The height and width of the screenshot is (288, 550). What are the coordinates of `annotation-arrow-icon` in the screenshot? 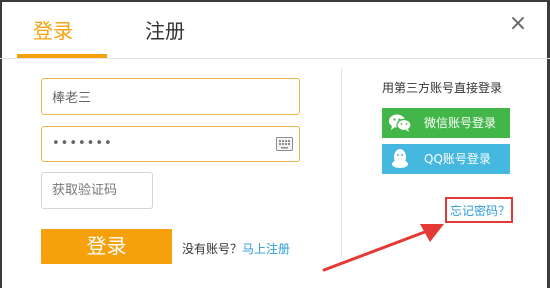 It's located at (383, 248).